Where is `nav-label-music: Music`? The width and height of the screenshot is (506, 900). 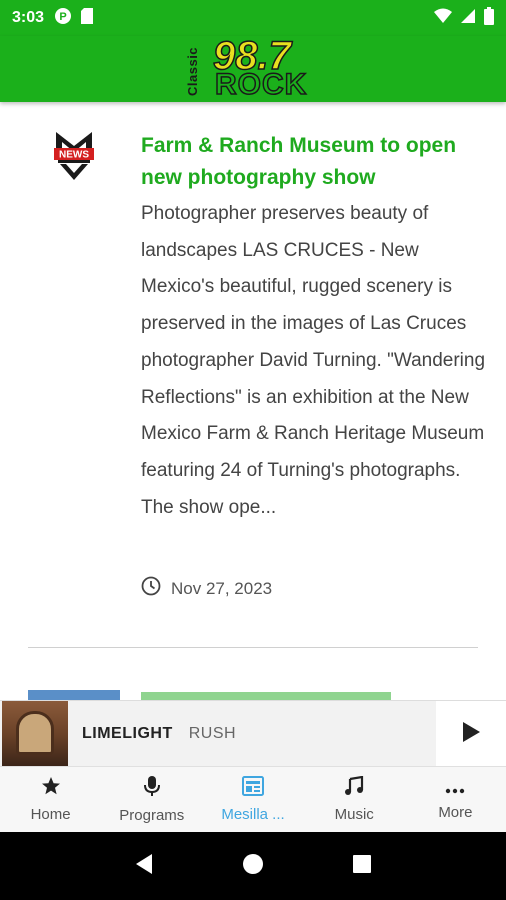 nav-label-music: Music is located at coordinates (354, 814).